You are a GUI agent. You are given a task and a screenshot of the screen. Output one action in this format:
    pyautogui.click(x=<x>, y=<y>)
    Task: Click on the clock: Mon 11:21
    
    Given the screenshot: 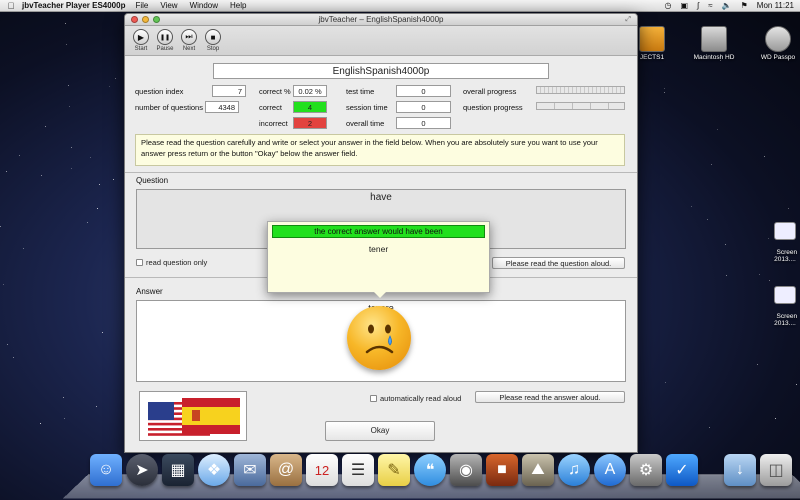 What is the action you would take?
    pyautogui.click(x=775, y=5)
    